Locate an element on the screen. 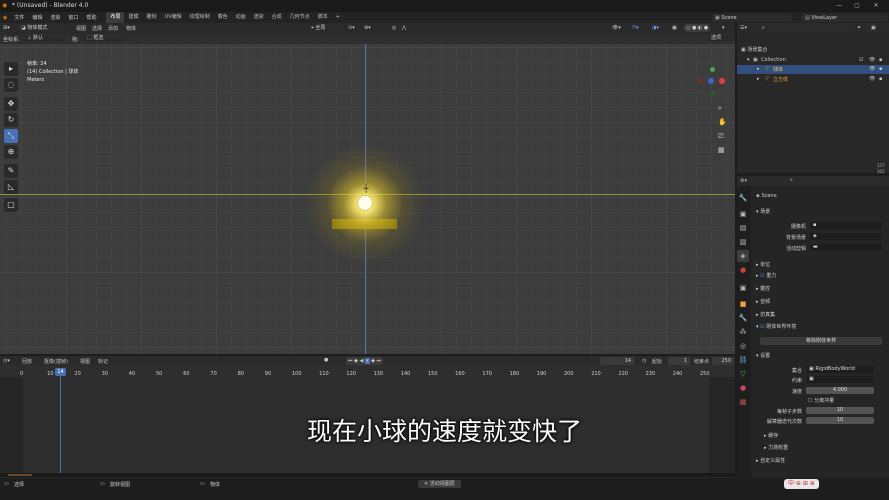  menu-edit: 编辑 is located at coordinates (37, 17).